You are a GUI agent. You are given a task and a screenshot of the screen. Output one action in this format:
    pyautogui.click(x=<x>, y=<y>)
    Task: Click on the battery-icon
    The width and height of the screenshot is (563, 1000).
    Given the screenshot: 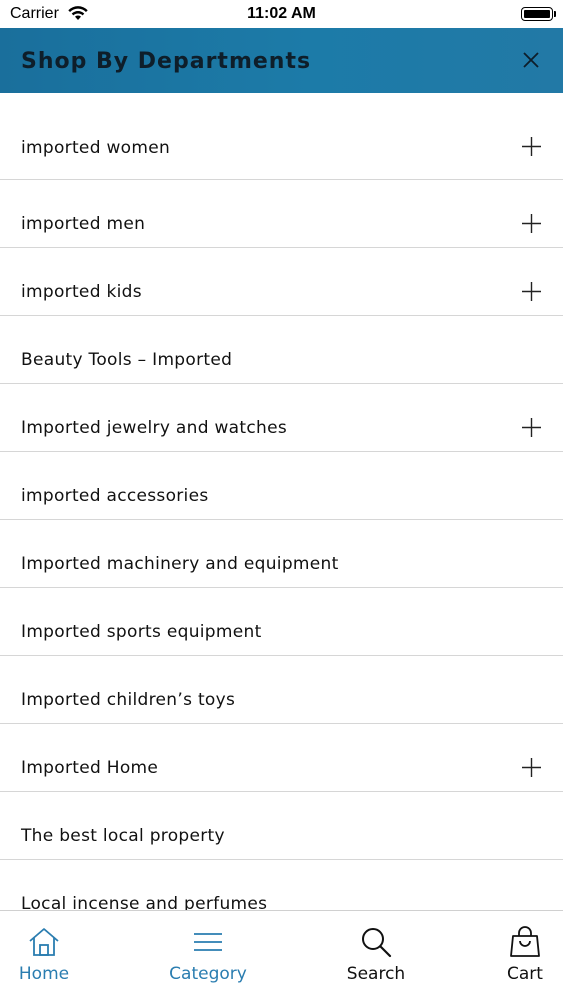 What is the action you would take?
    pyautogui.click(x=538, y=14)
    